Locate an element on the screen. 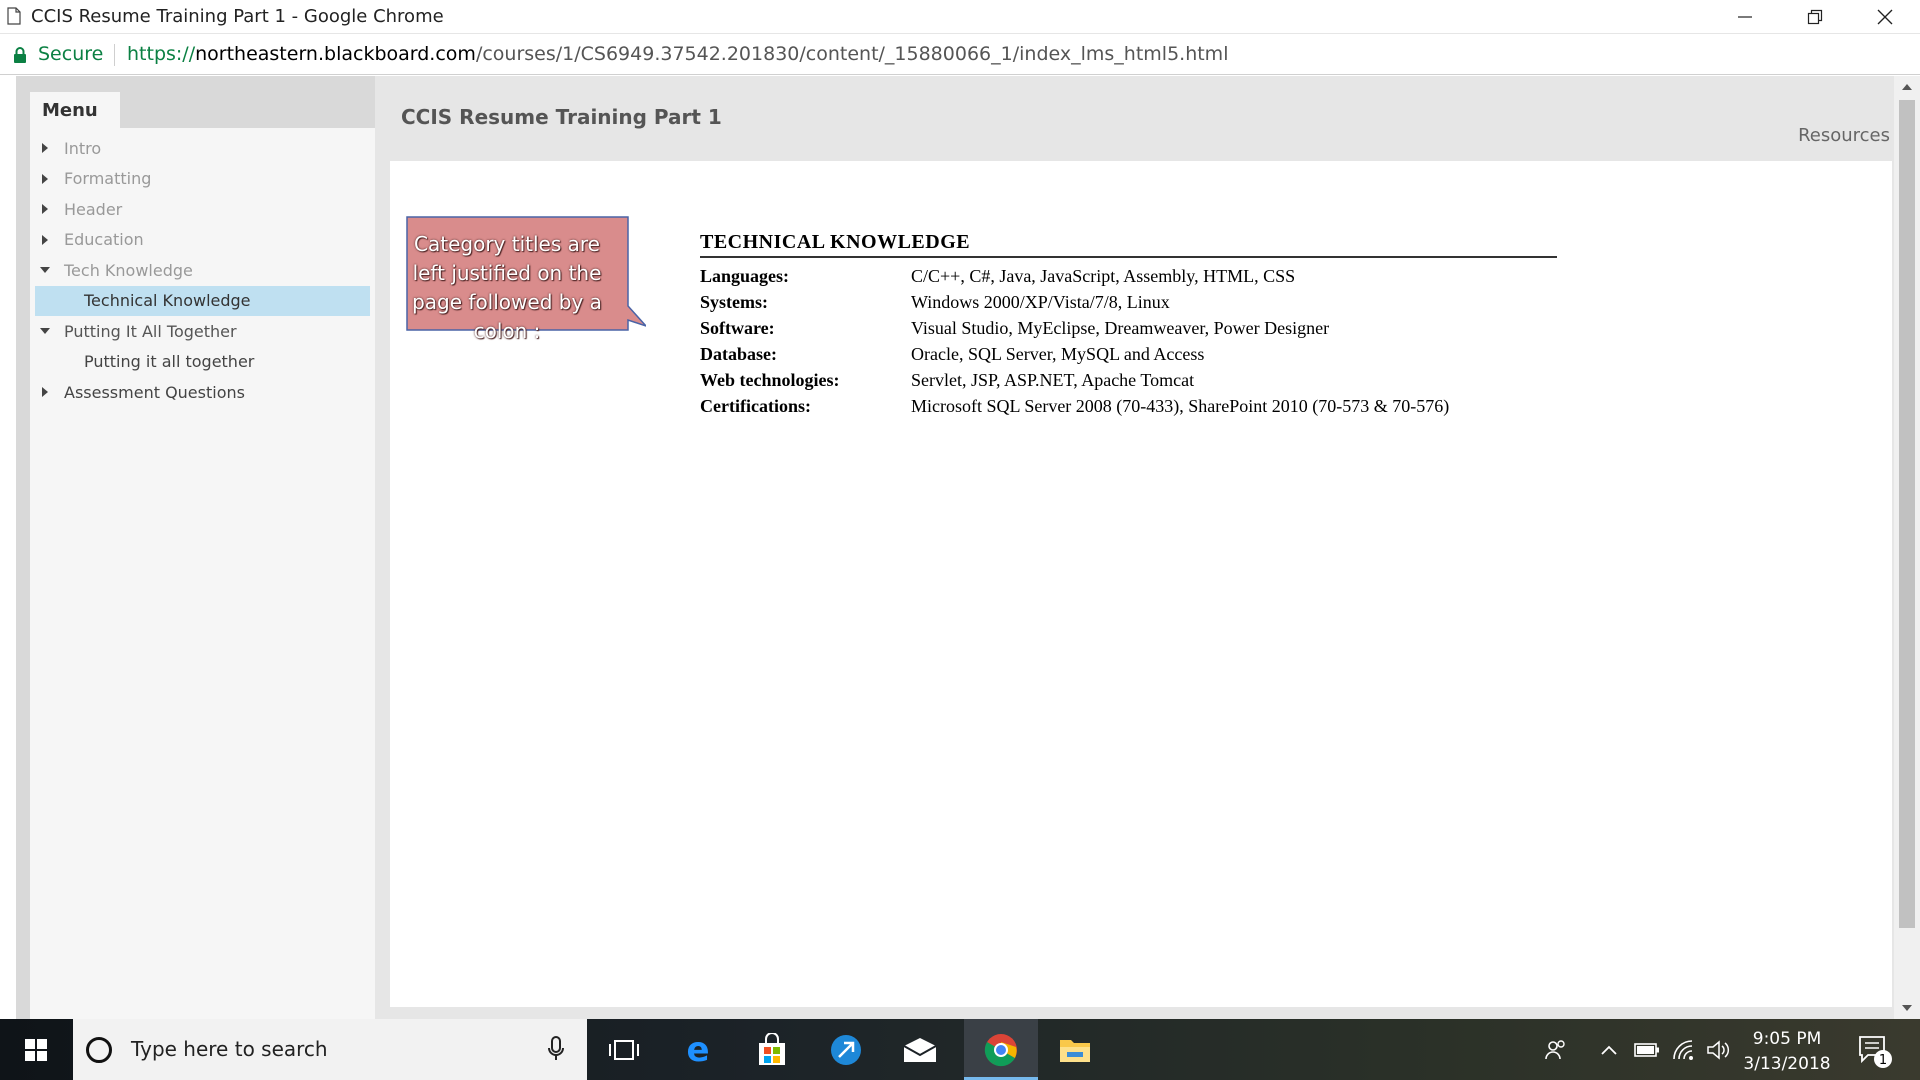 The width and height of the screenshot is (1920, 1080). taskbar-chrome is located at coordinates (1001, 1049).